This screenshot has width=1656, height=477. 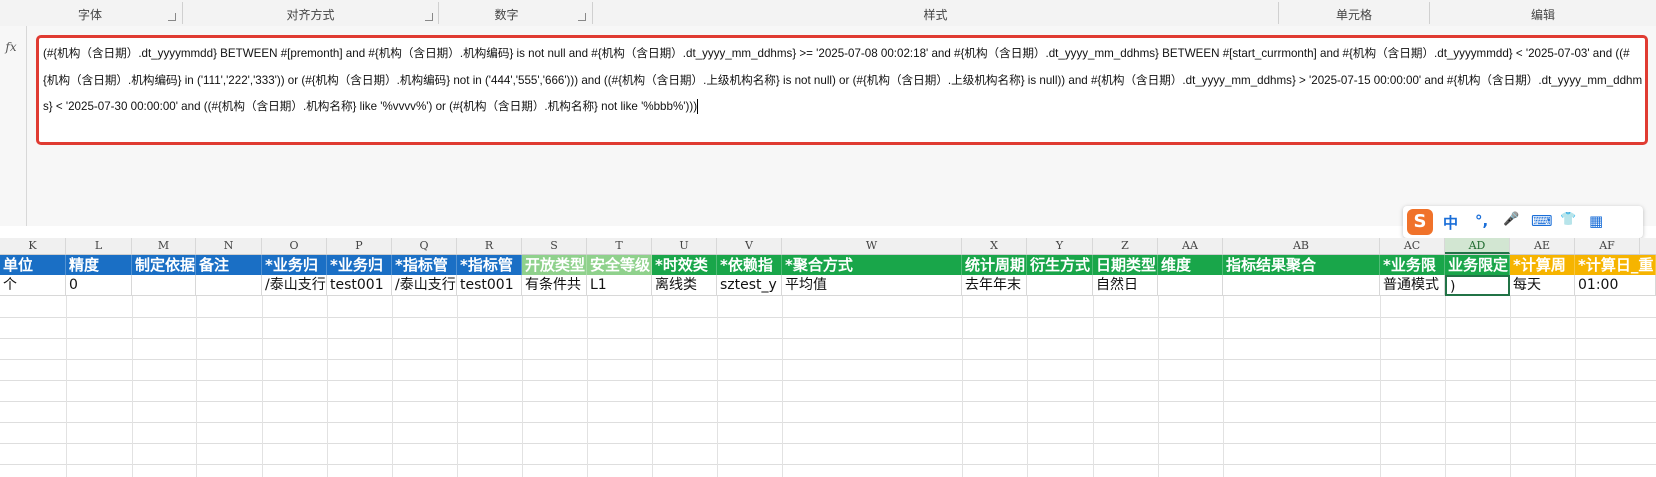 What do you see at coordinates (1477, 265) in the screenshot?
I see `header-cell-business-limit-2: 业务限定` at bounding box center [1477, 265].